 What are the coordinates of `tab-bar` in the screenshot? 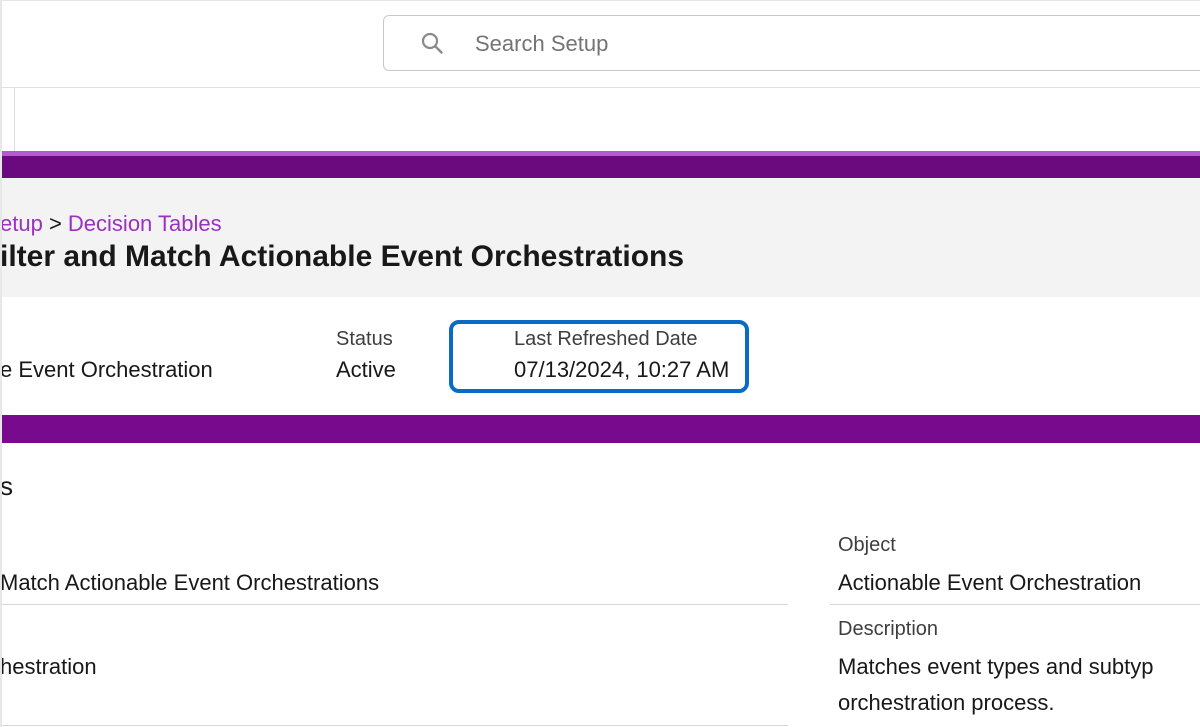 It's located at (600, 119).